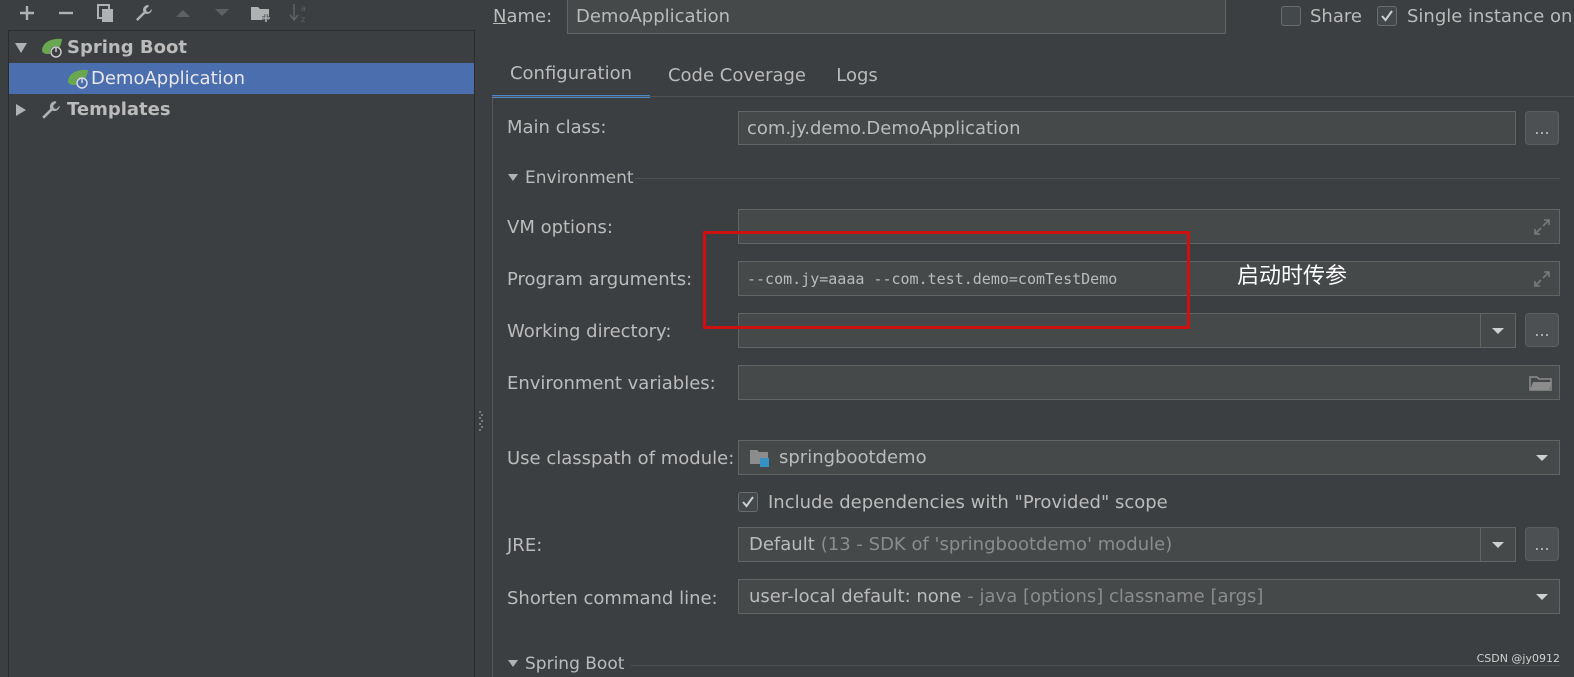 This screenshot has height=677, width=1574. What do you see at coordinates (27, 13) in the screenshot?
I see `add-icon` at bounding box center [27, 13].